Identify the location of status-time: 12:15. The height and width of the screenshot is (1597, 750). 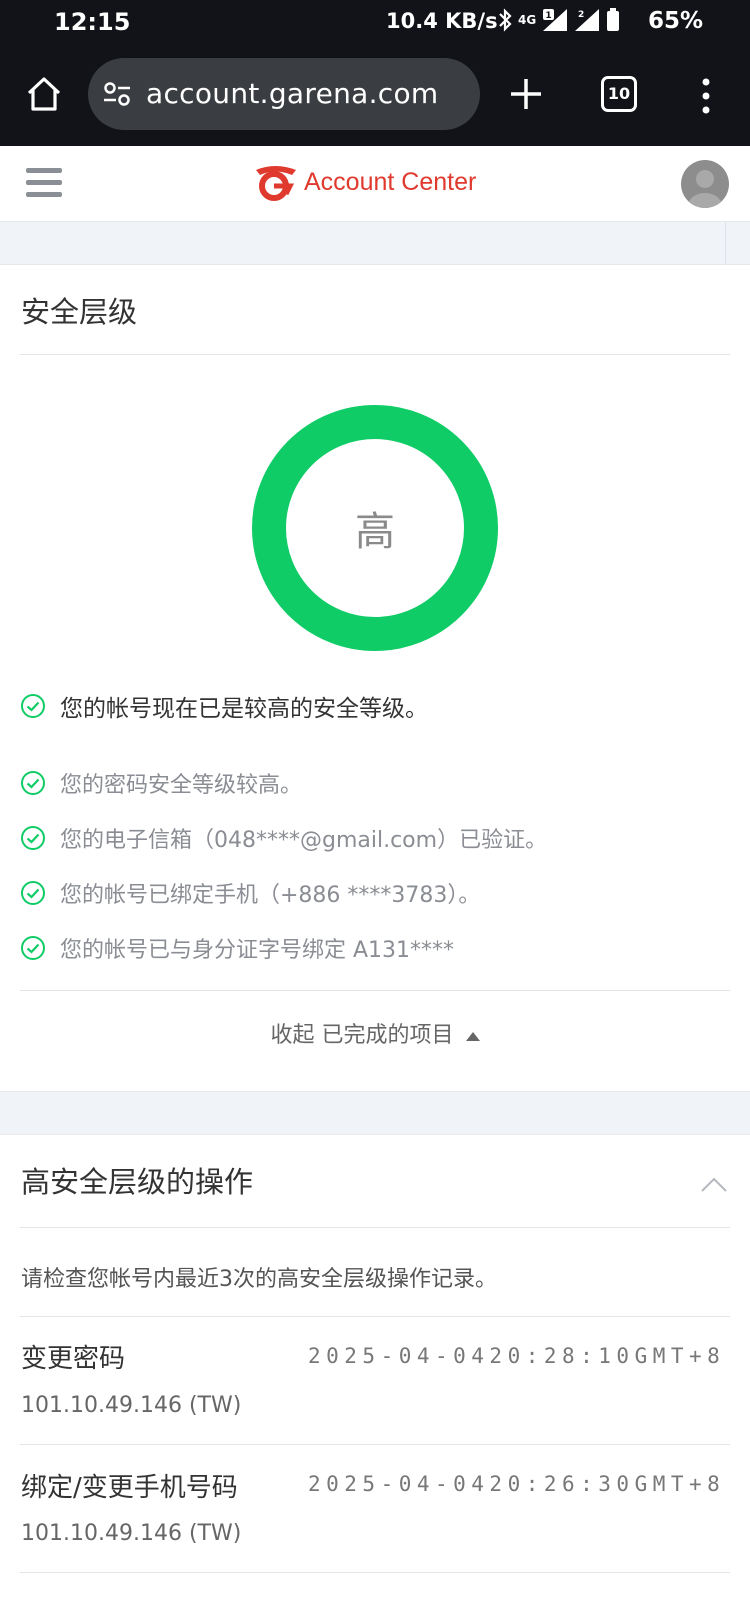
(92, 22).